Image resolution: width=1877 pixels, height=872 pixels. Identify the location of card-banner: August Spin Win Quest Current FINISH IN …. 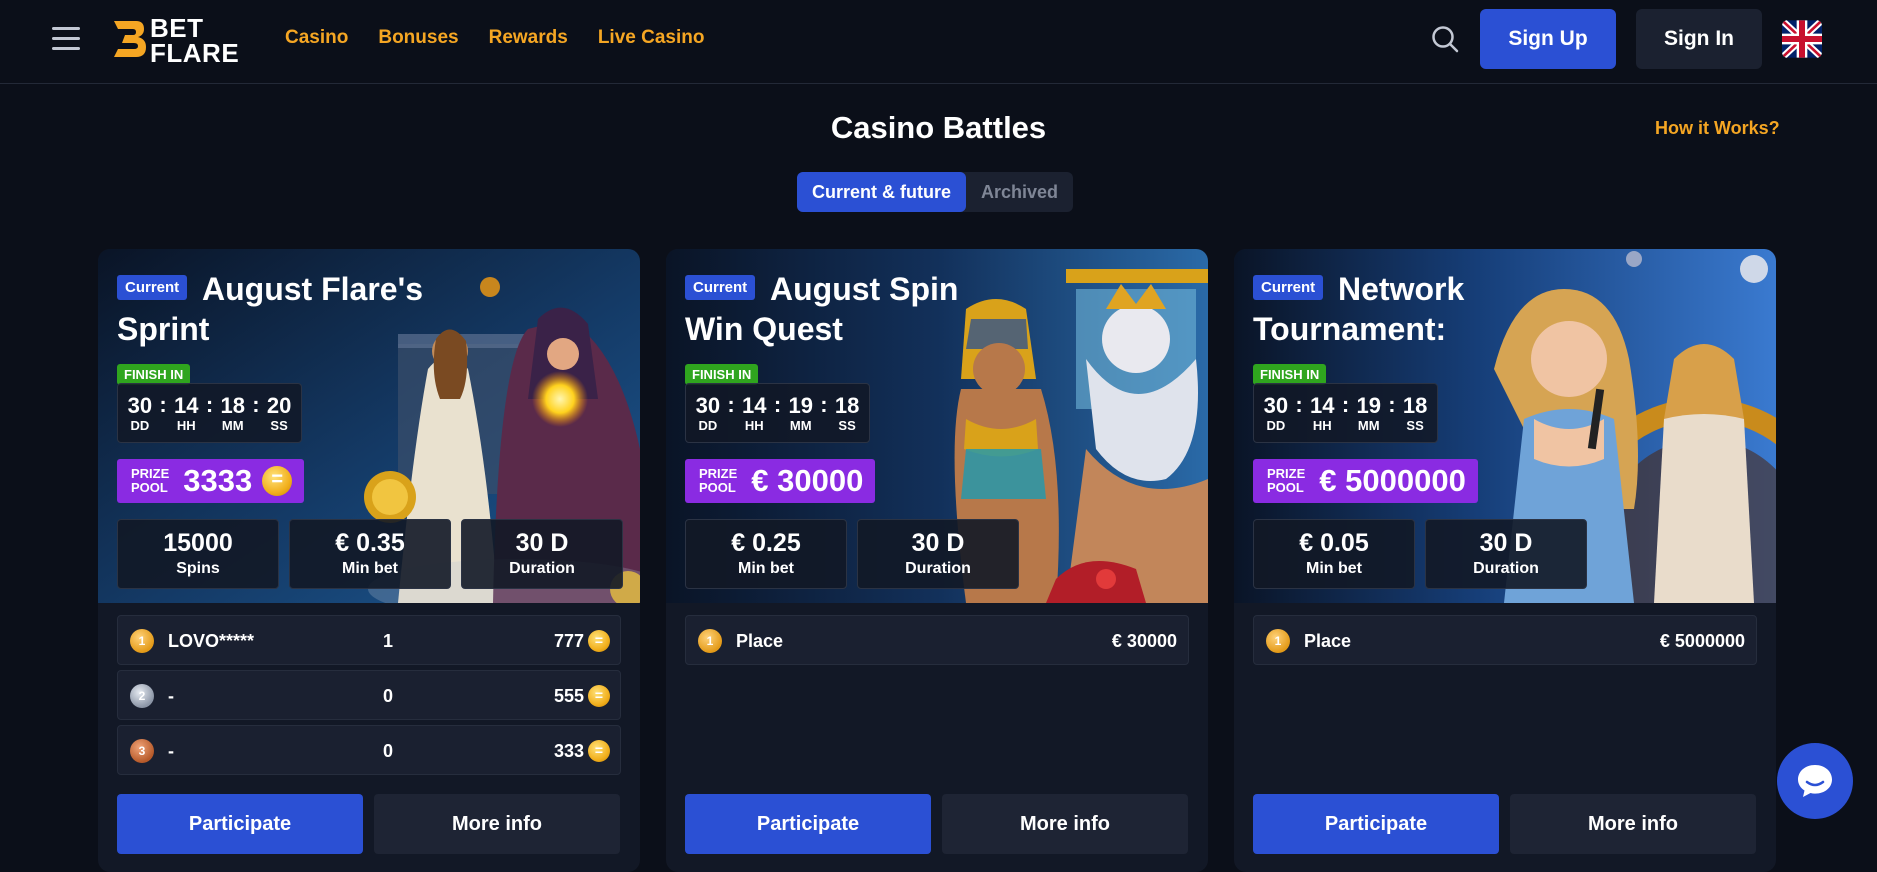
(937, 426).